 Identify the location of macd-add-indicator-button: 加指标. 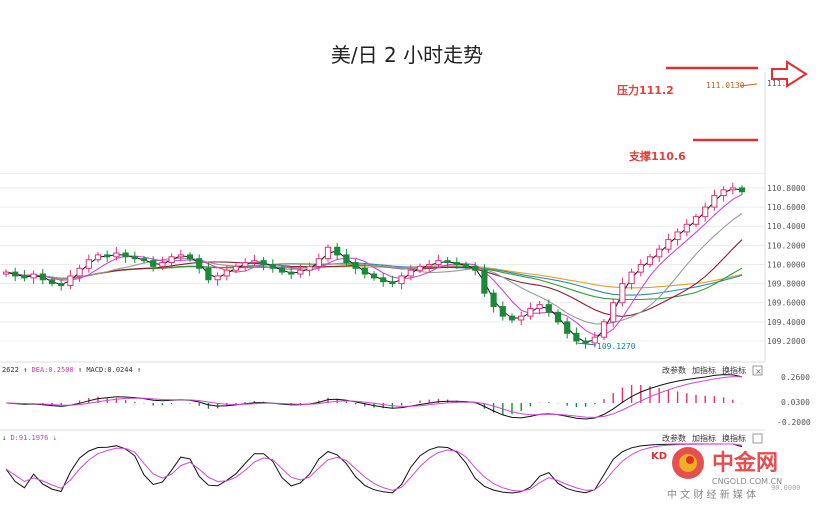
(704, 370).